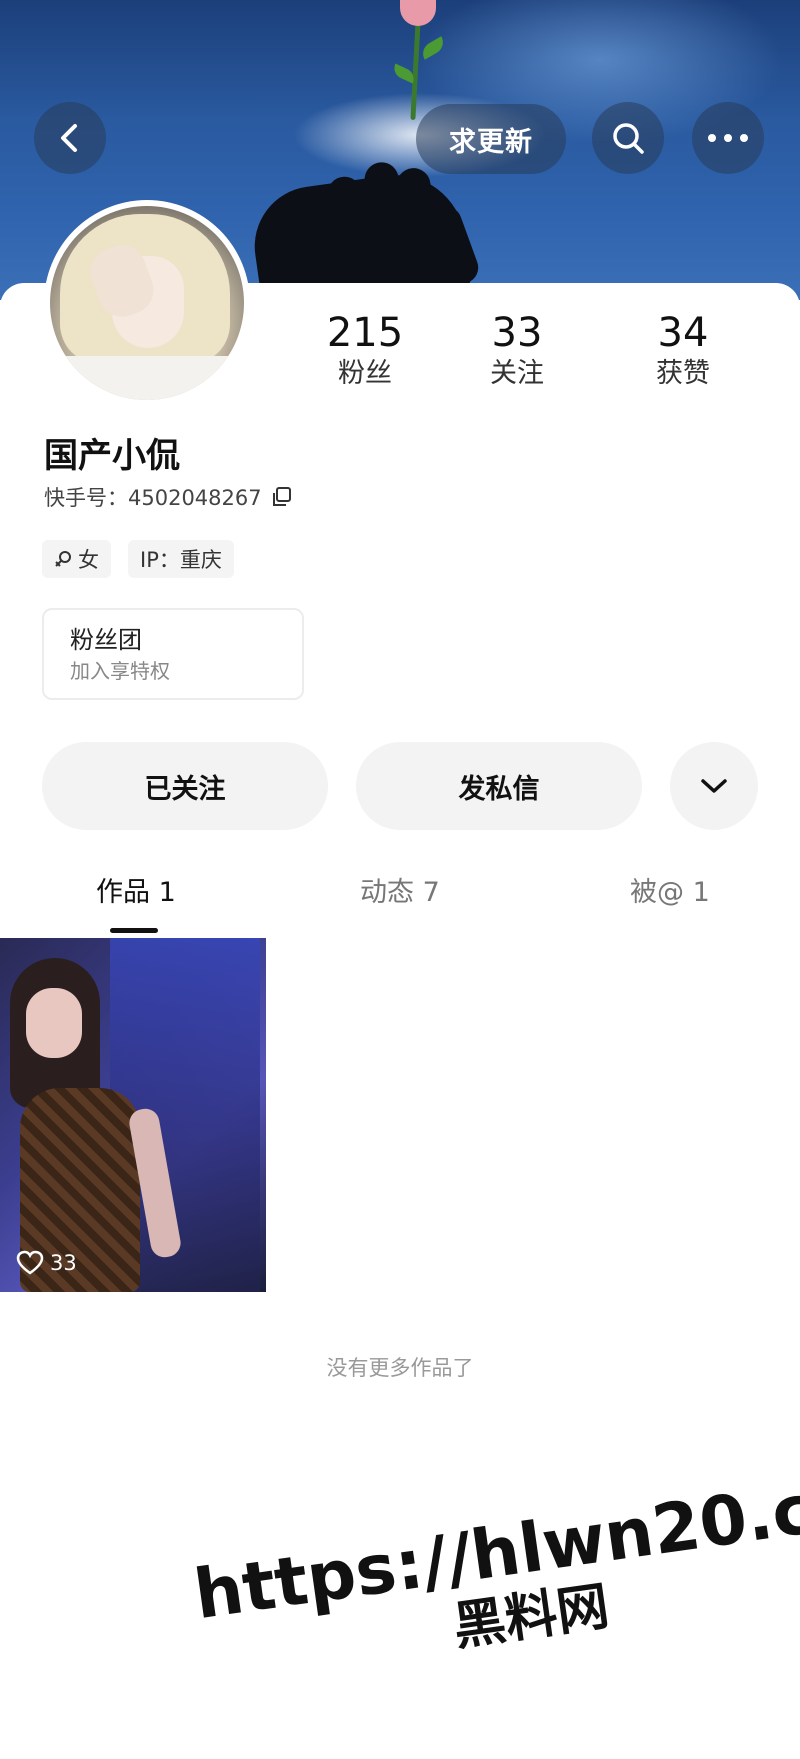  What do you see at coordinates (365, 373) in the screenshot?
I see `stat-label: 粉丝` at bounding box center [365, 373].